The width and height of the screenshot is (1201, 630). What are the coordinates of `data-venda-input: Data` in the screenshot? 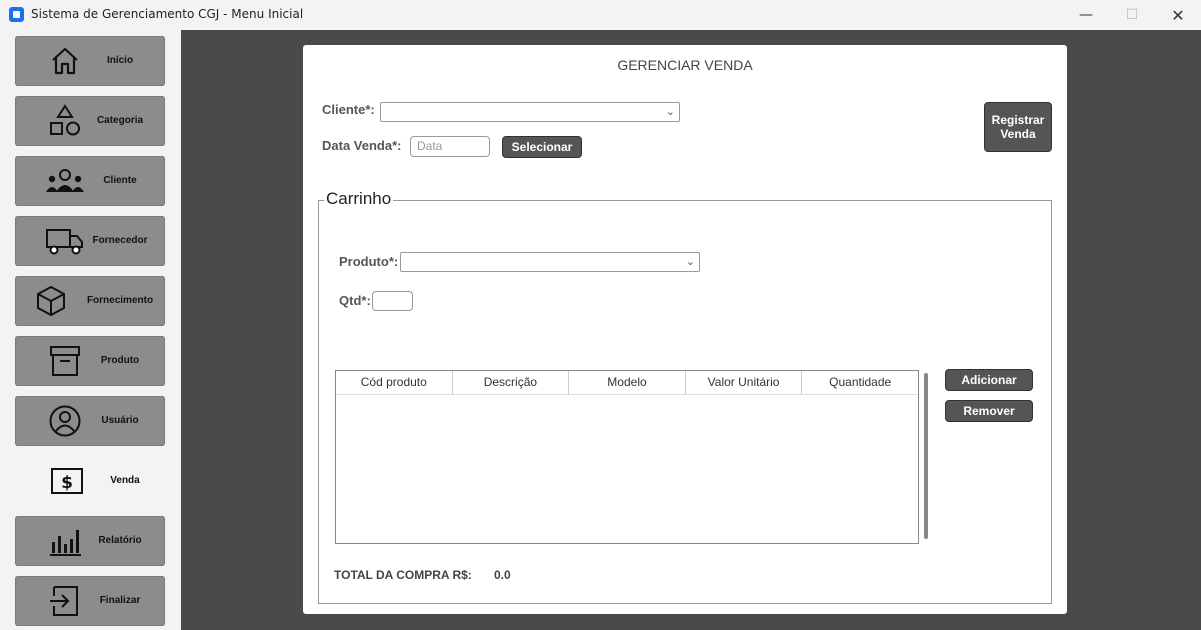 It's located at (450, 146).